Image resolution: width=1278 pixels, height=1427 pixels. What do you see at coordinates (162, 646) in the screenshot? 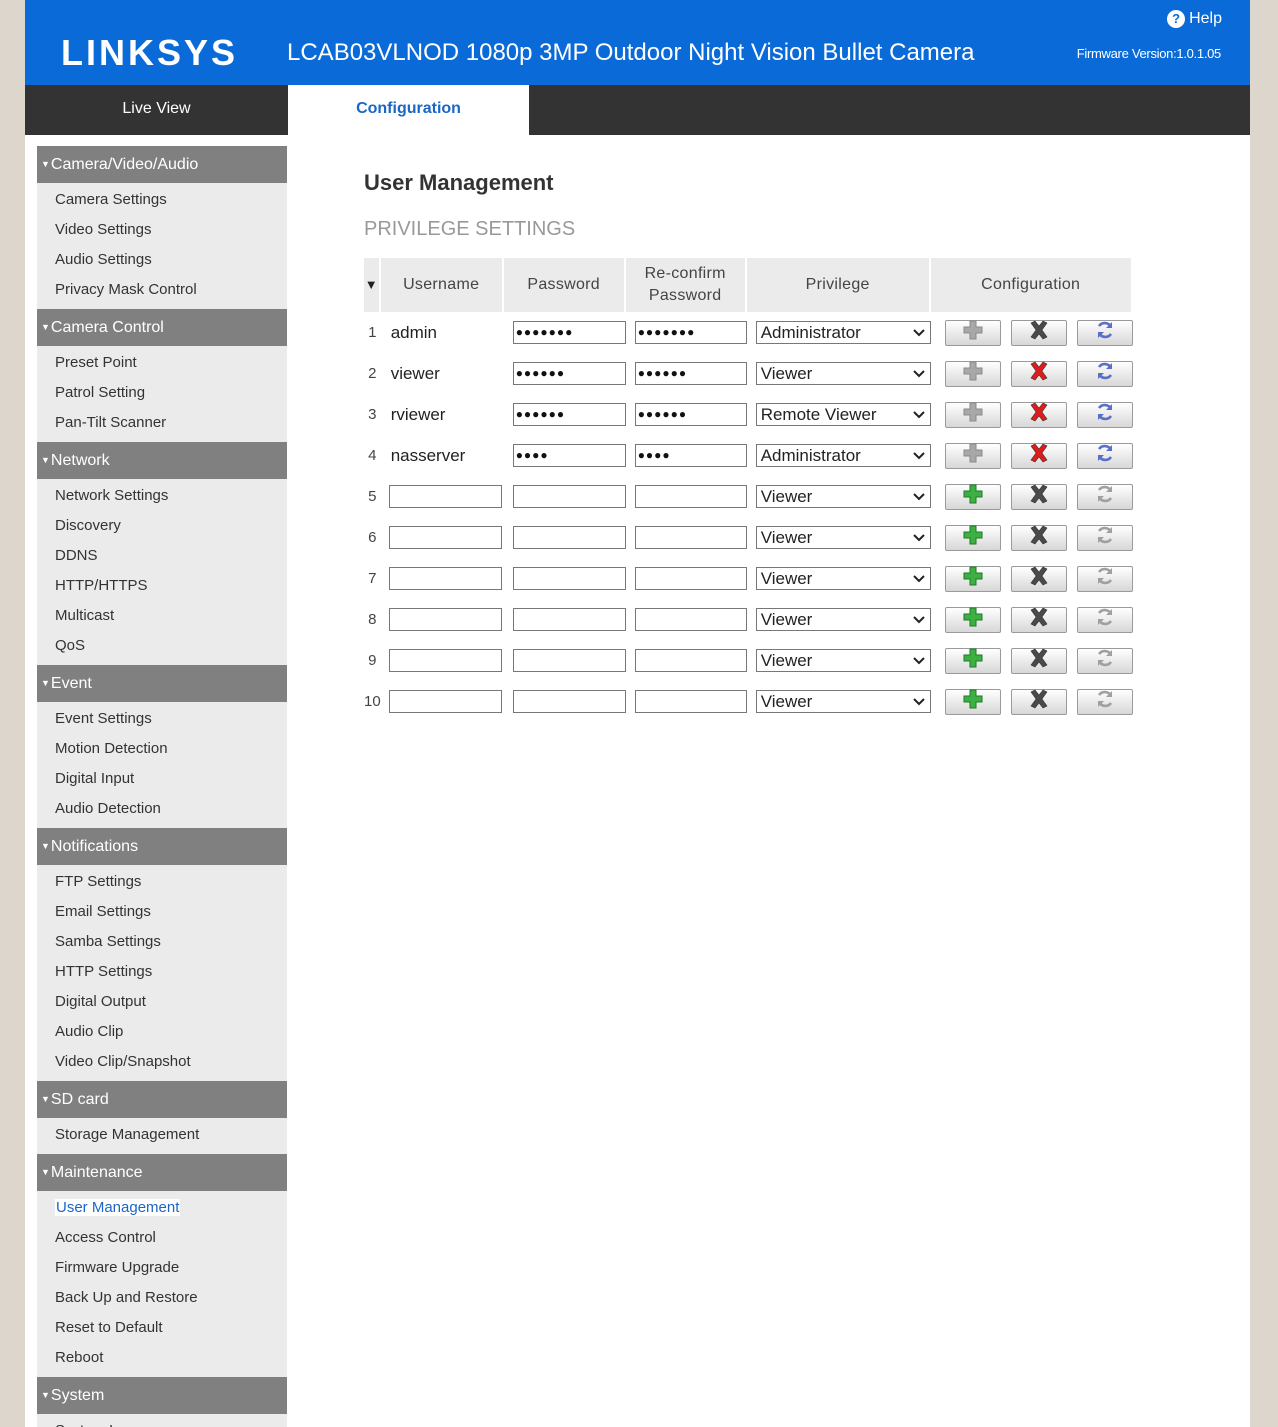
I see `sidebar-item: QoS` at bounding box center [162, 646].